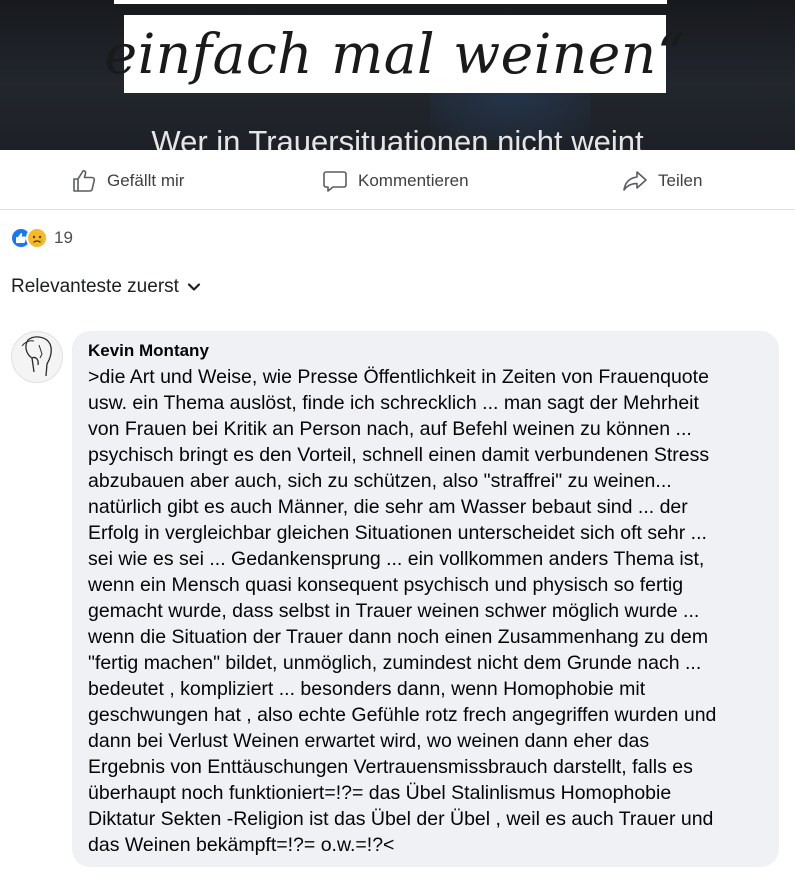  I want to click on image-title: einfach mal weinen“, so click(395, 54).